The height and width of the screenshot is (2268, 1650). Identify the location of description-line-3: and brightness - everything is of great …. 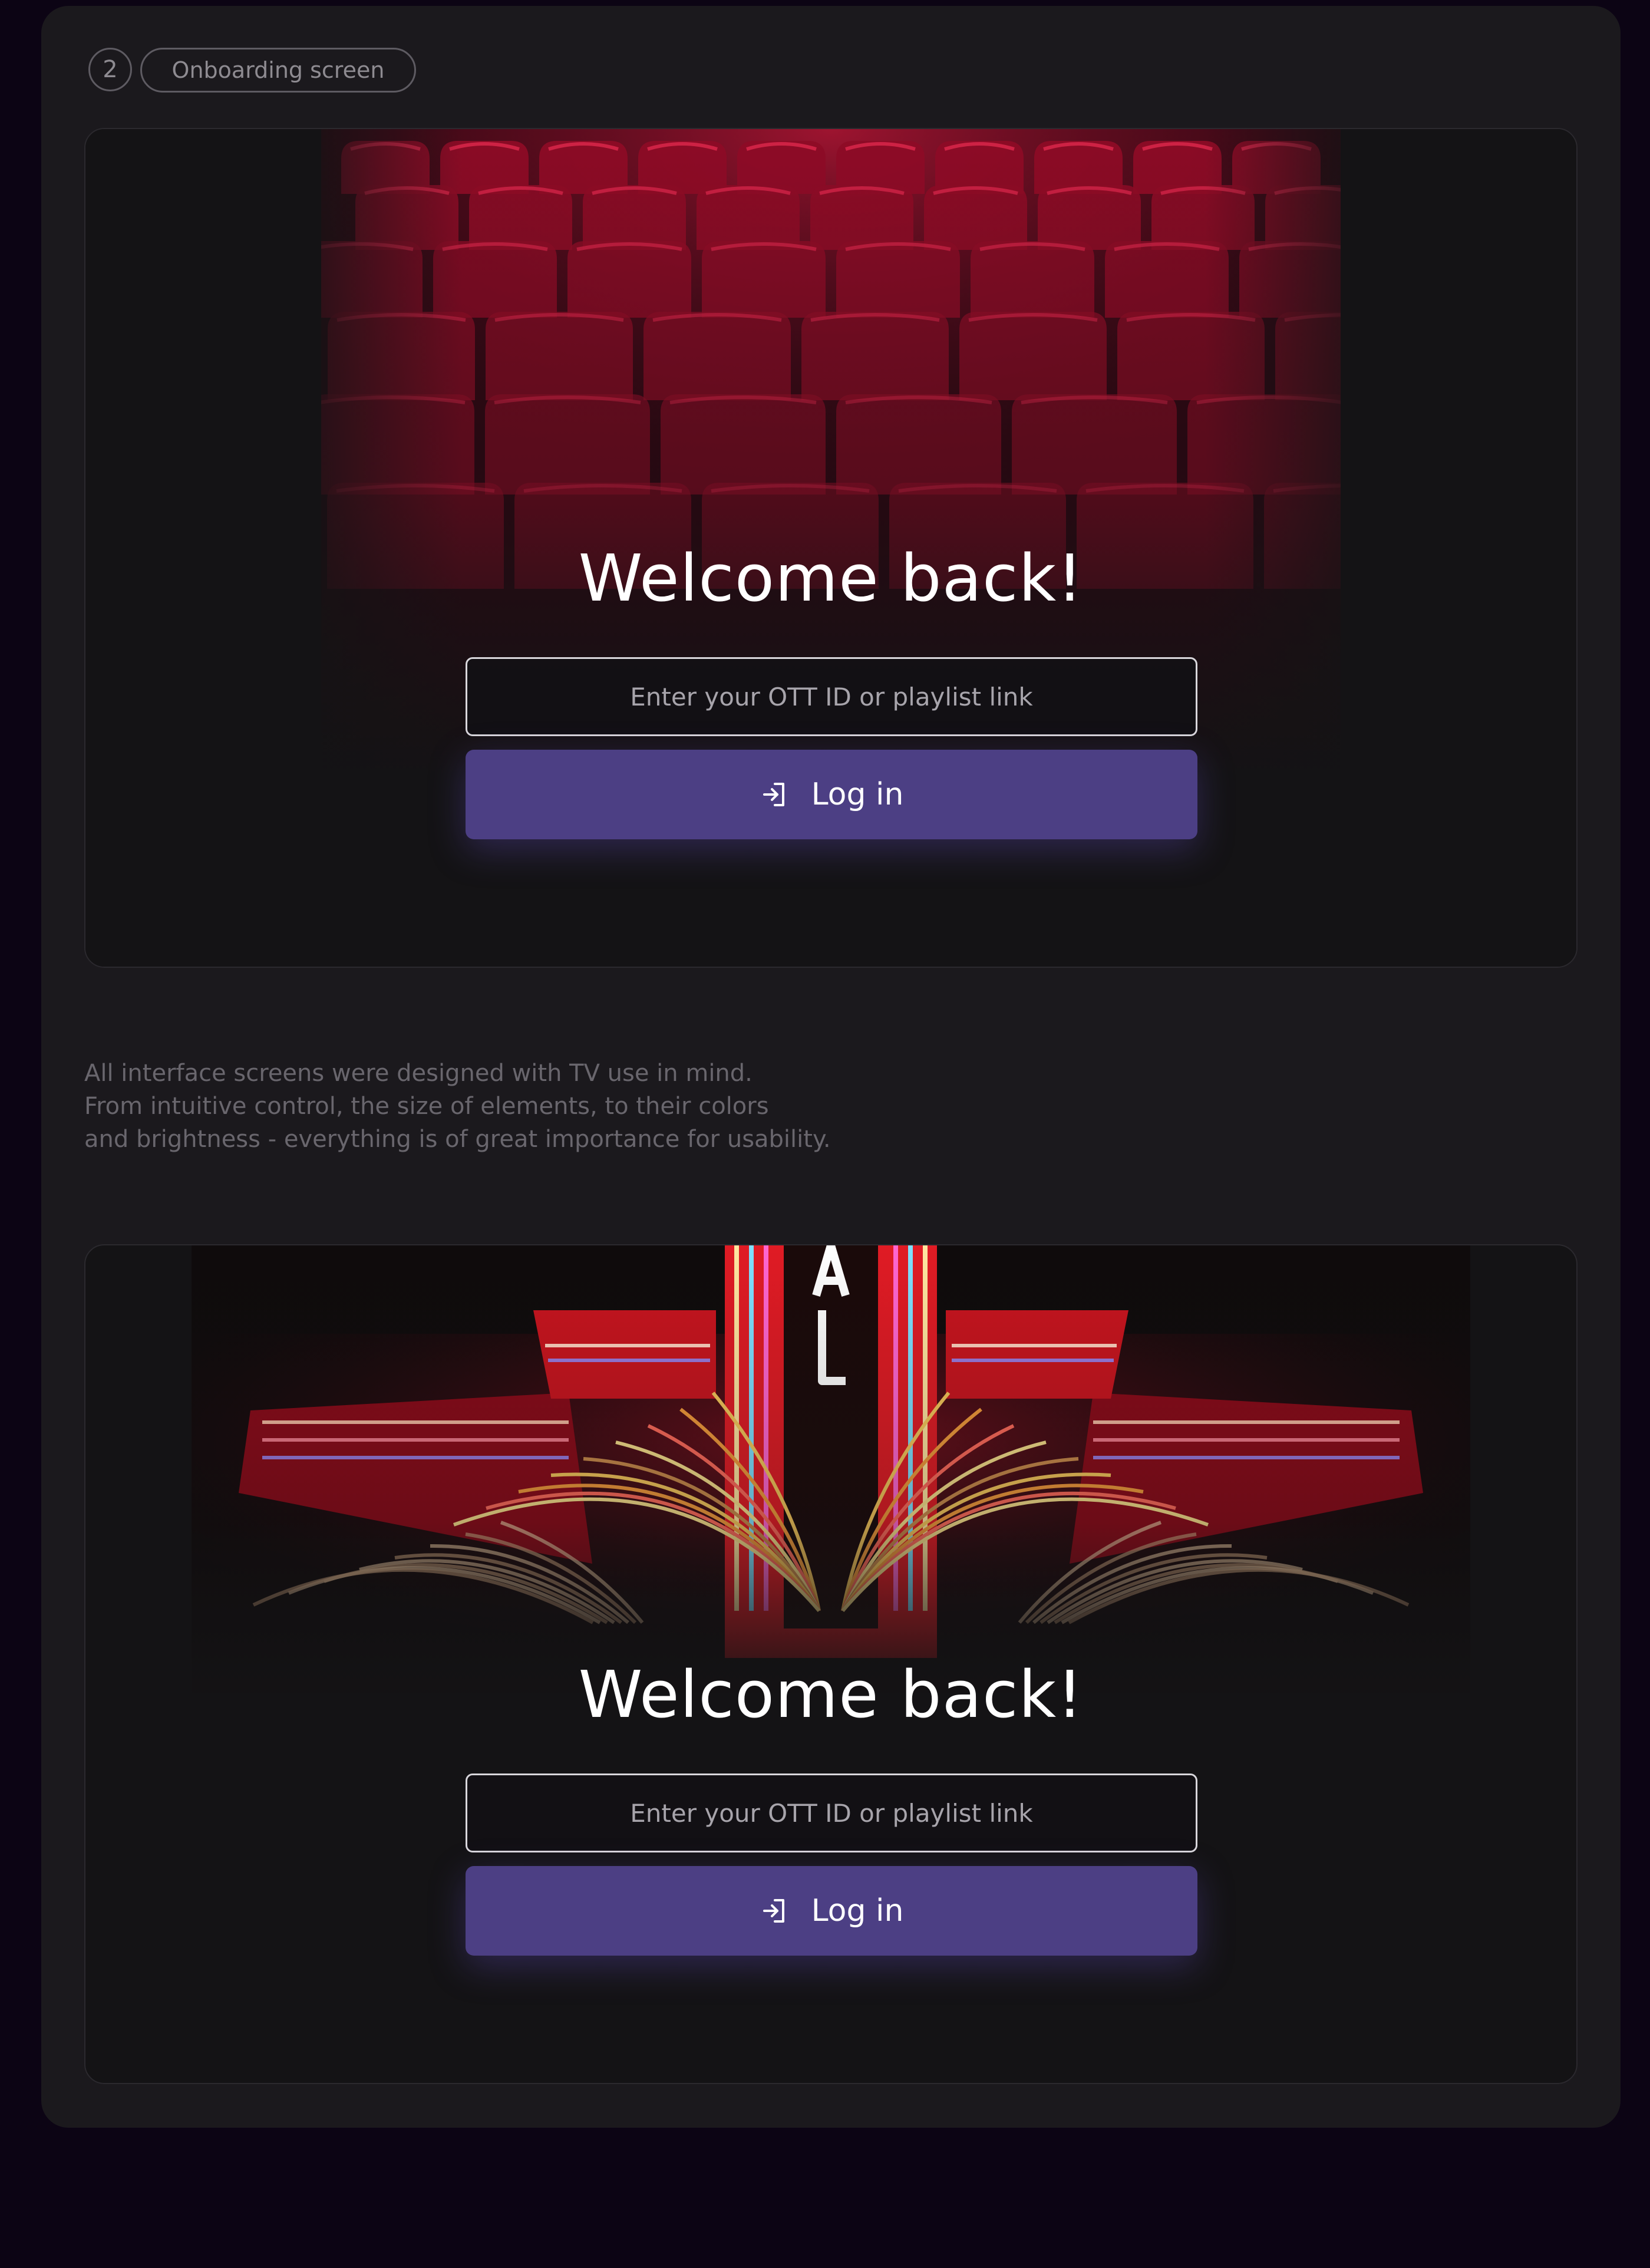
(457, 1139).